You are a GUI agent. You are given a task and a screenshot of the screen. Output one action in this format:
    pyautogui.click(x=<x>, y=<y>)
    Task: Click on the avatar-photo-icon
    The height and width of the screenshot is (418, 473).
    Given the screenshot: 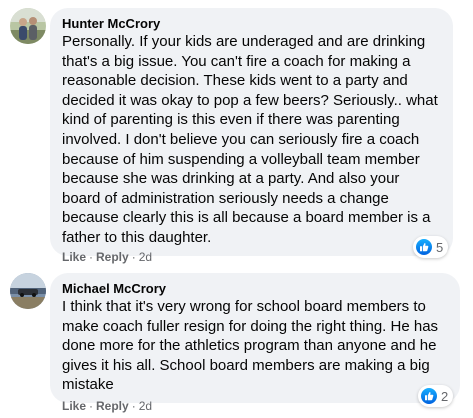 What is the action you would take?
    pyautogui.click(x=28, y=291)
    